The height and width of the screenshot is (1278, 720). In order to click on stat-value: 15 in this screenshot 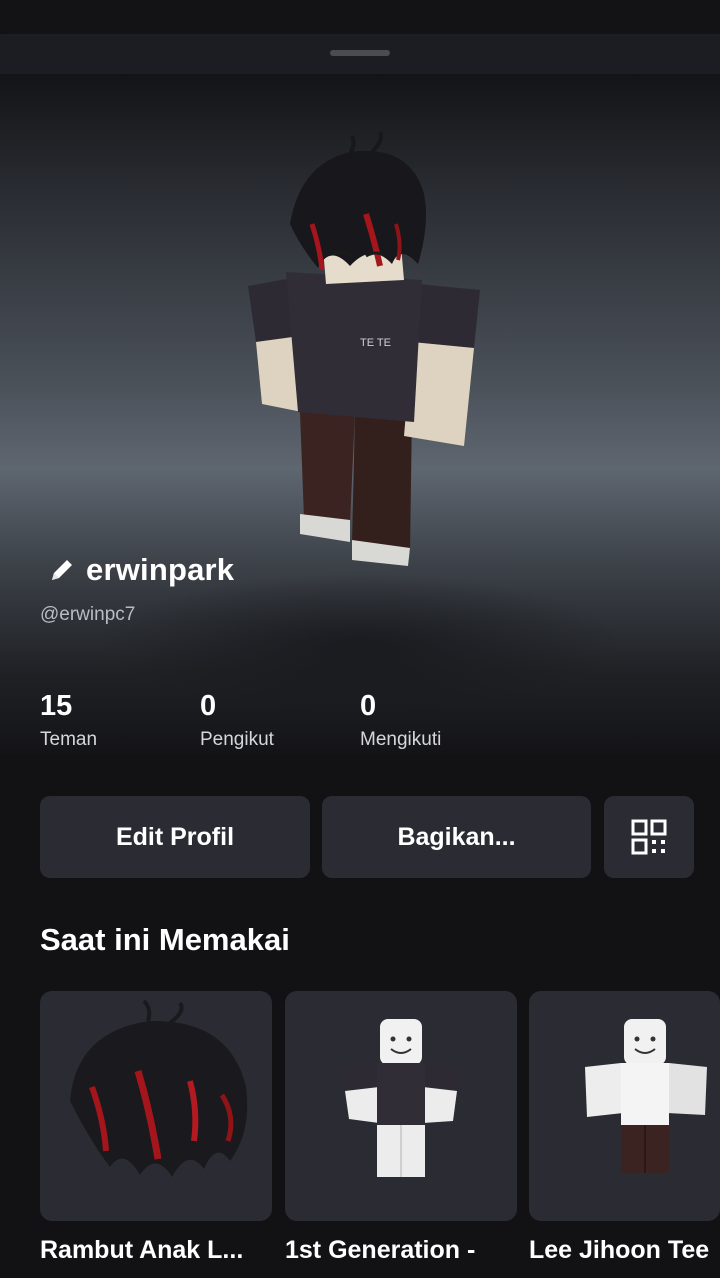, I will do `click(56, 706)`.